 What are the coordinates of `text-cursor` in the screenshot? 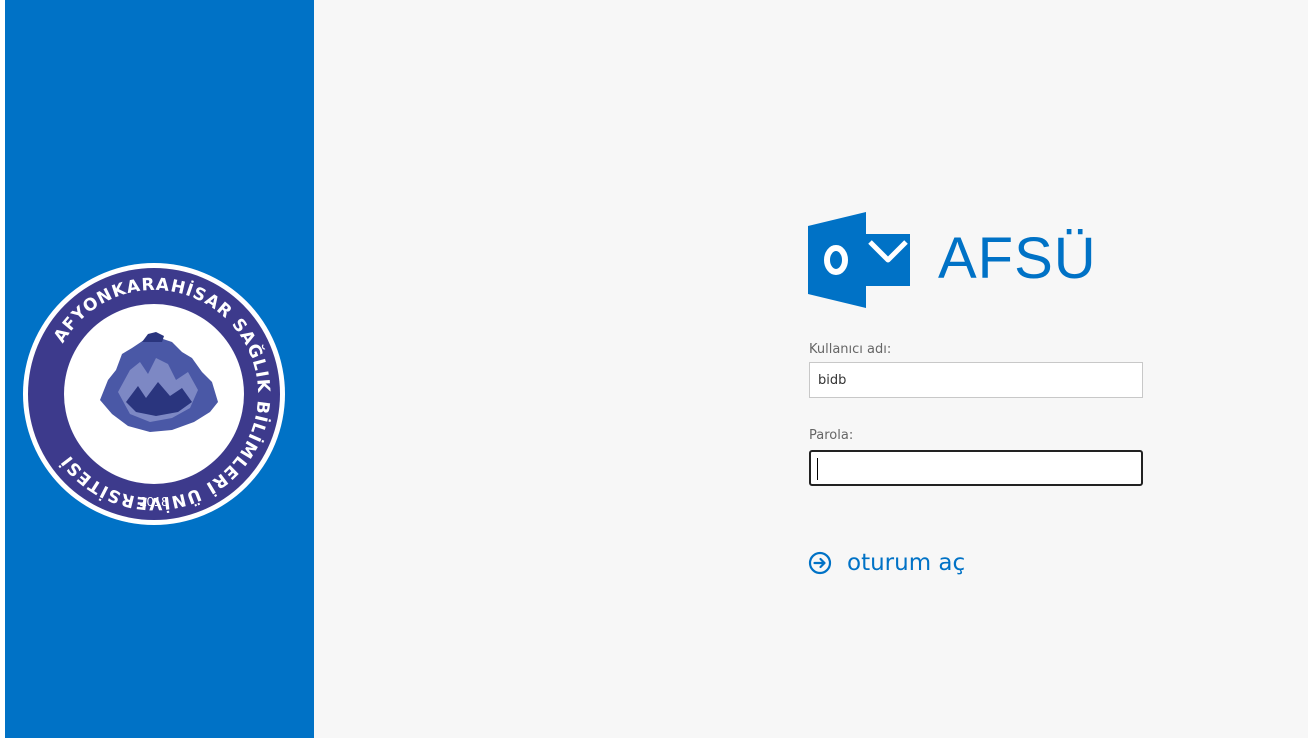 It's located at (817, 469).